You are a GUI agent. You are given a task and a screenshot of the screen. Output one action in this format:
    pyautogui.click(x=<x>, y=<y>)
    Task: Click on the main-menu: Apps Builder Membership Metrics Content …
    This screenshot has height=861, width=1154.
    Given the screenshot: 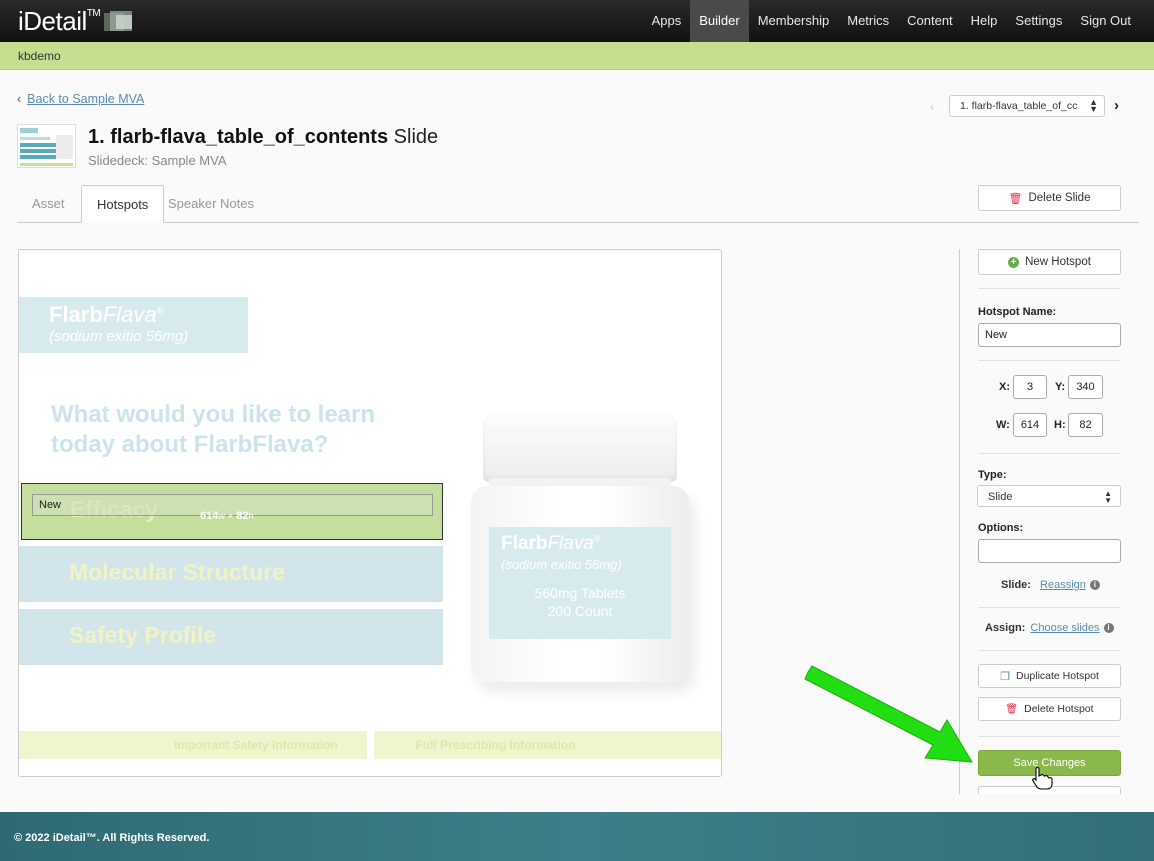 What is the action you would take?
    pyautogui.click(x=891, y=21)
    